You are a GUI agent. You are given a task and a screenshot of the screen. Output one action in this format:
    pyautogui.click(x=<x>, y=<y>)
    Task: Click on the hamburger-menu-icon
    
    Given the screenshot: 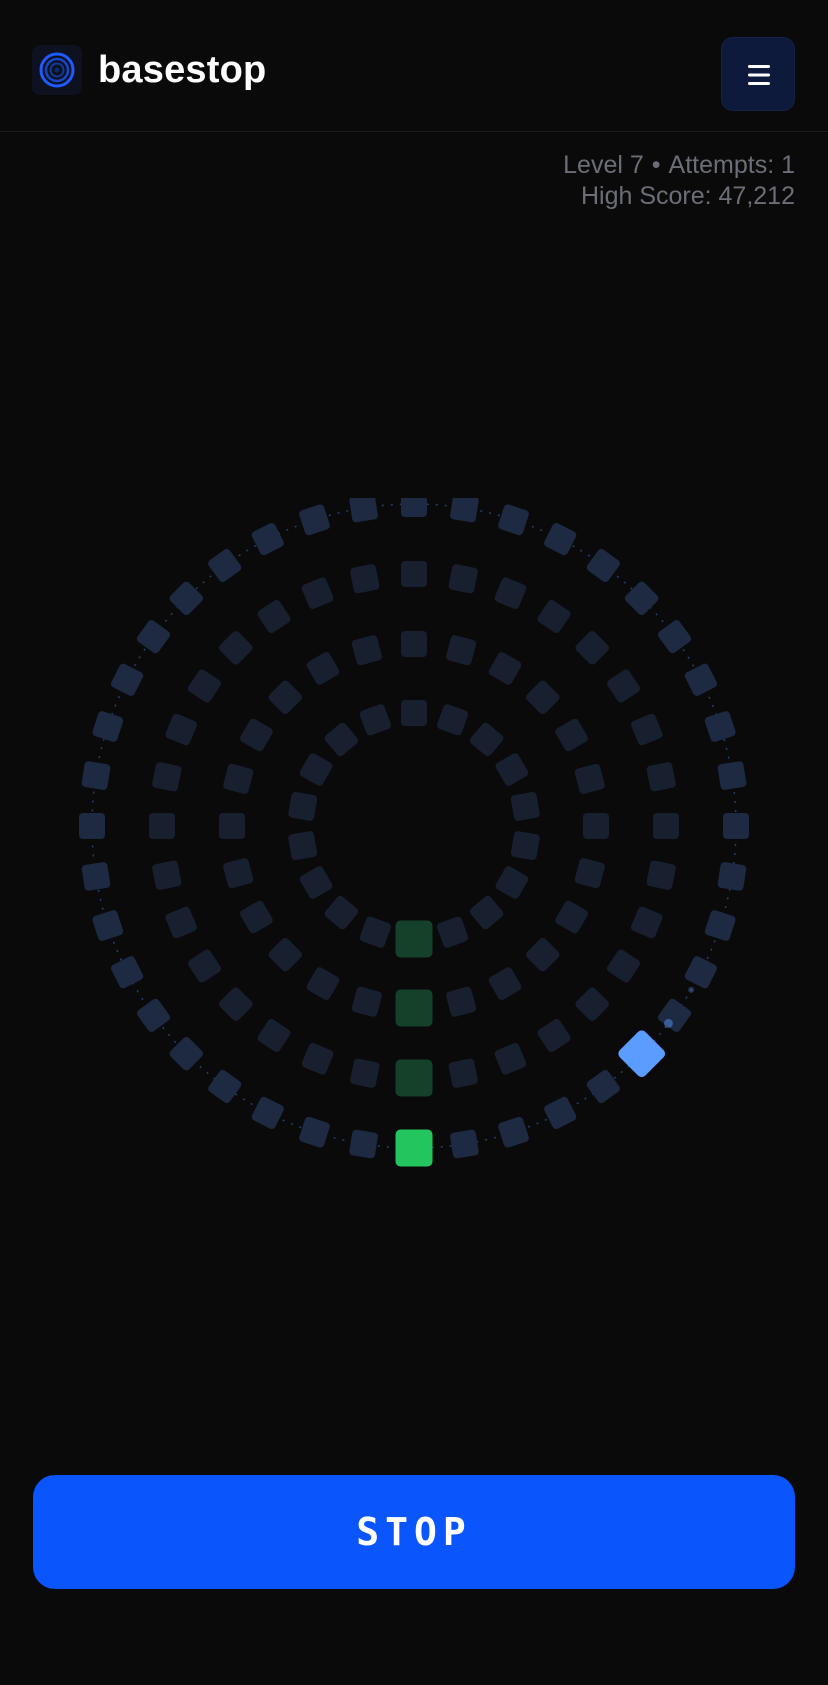 What is the action you would take?
    pyautogui.click(x=759, y=75)
    